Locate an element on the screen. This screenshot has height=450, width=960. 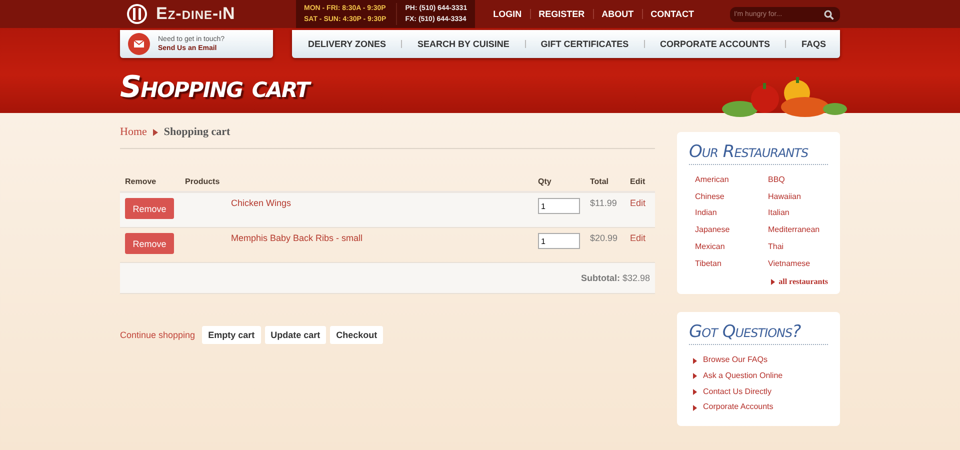
item-total: $11.99 is located at coordinates (603, 203).